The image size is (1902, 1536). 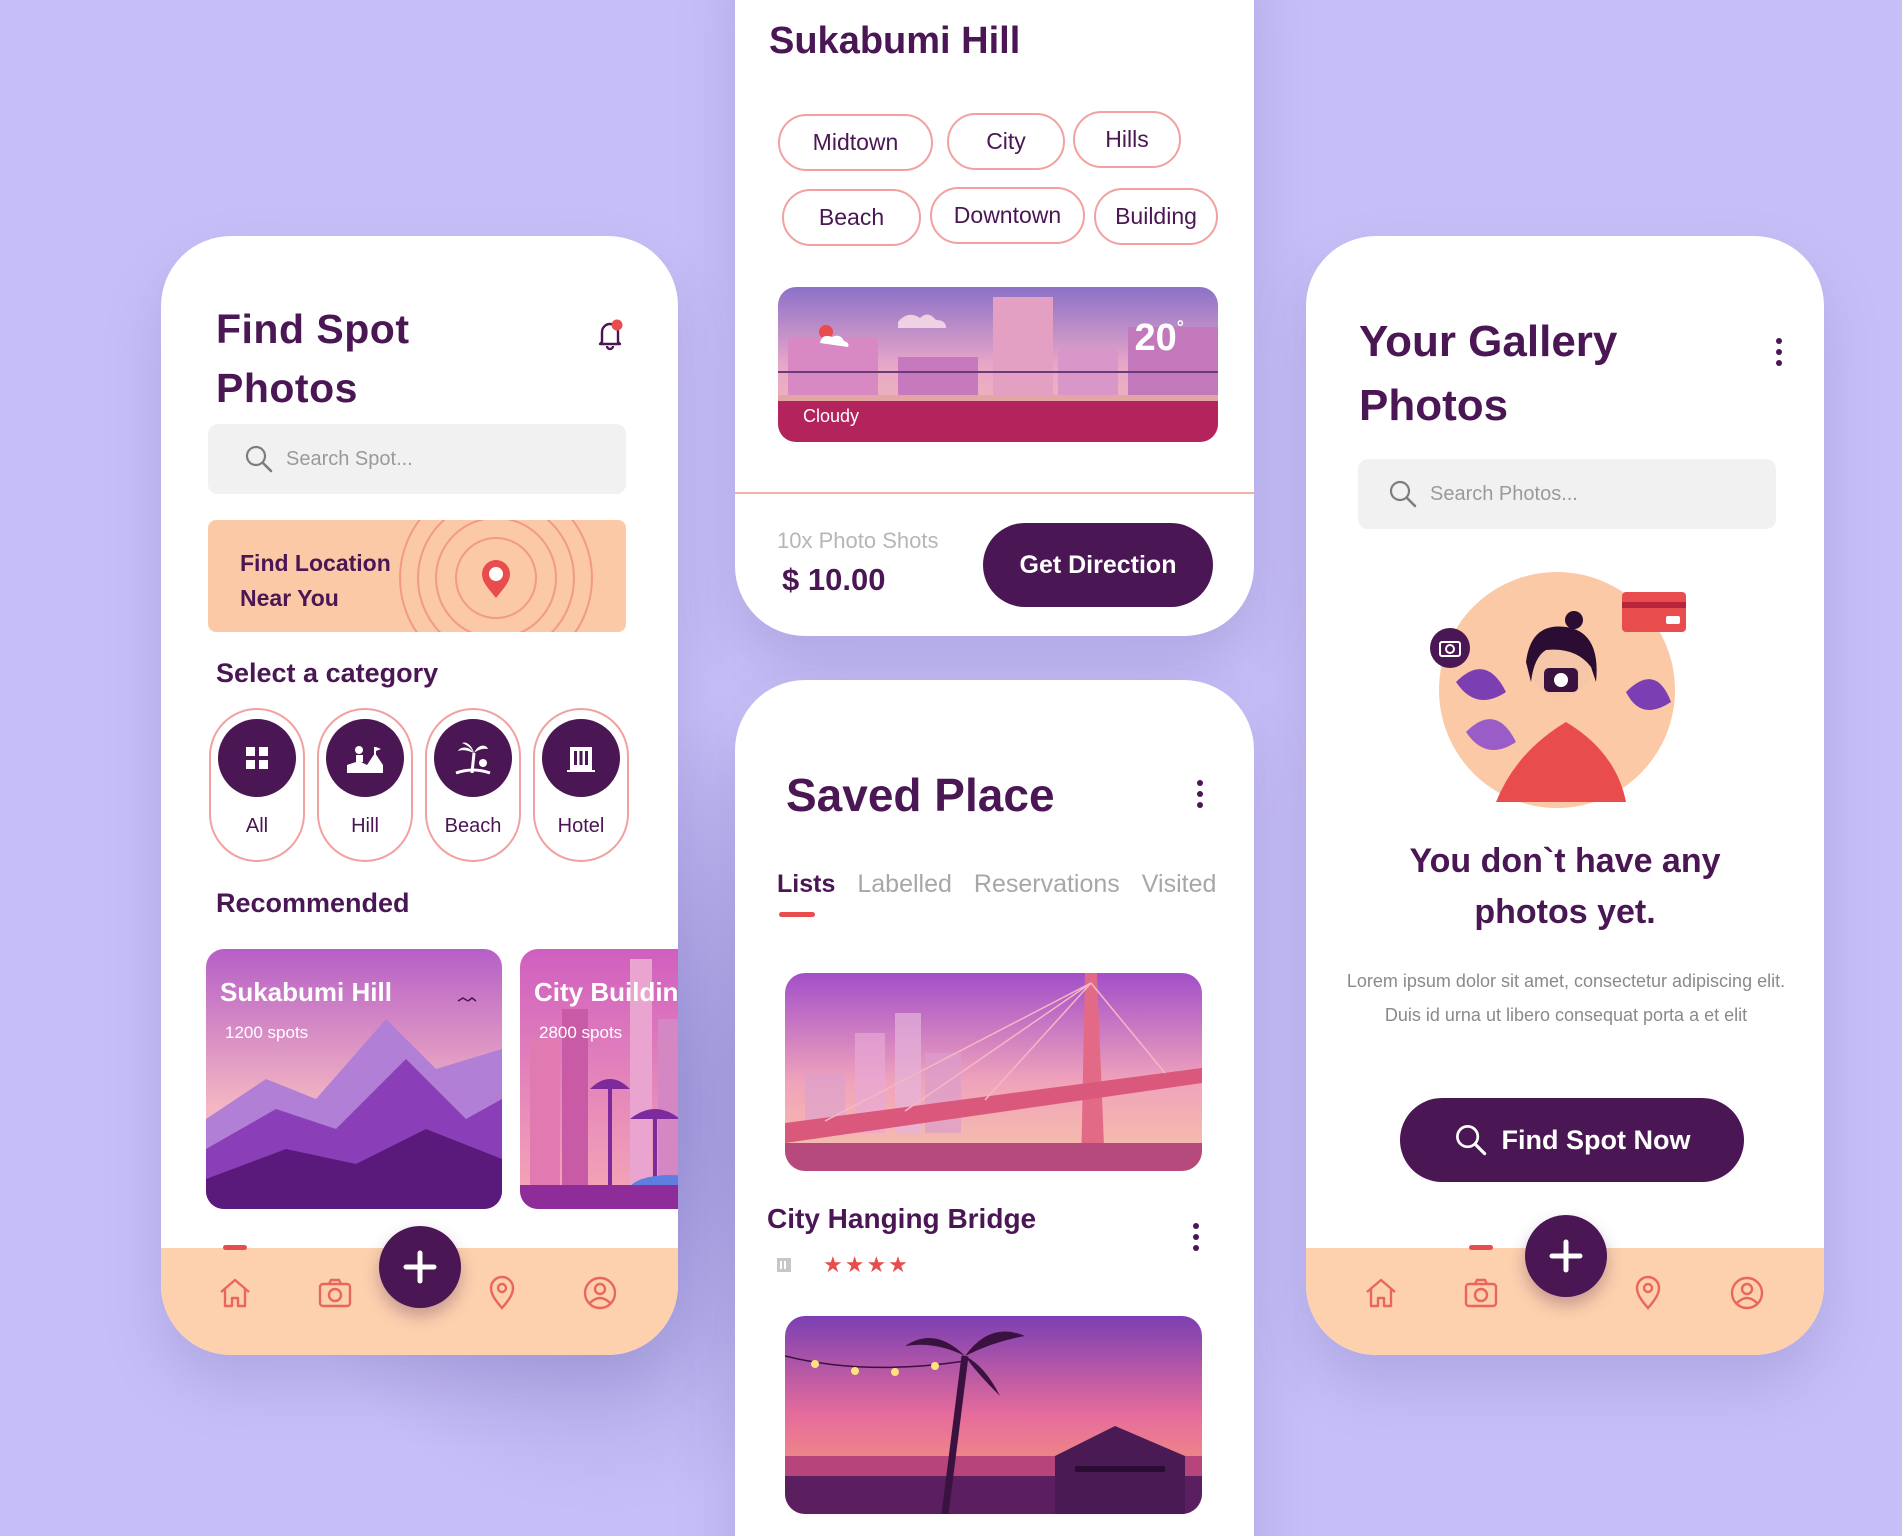 What do you see at coordinates (315, 581) in the screenshot?
I see `banner-text: Find Location Near You` at bounding box center [315, 581].